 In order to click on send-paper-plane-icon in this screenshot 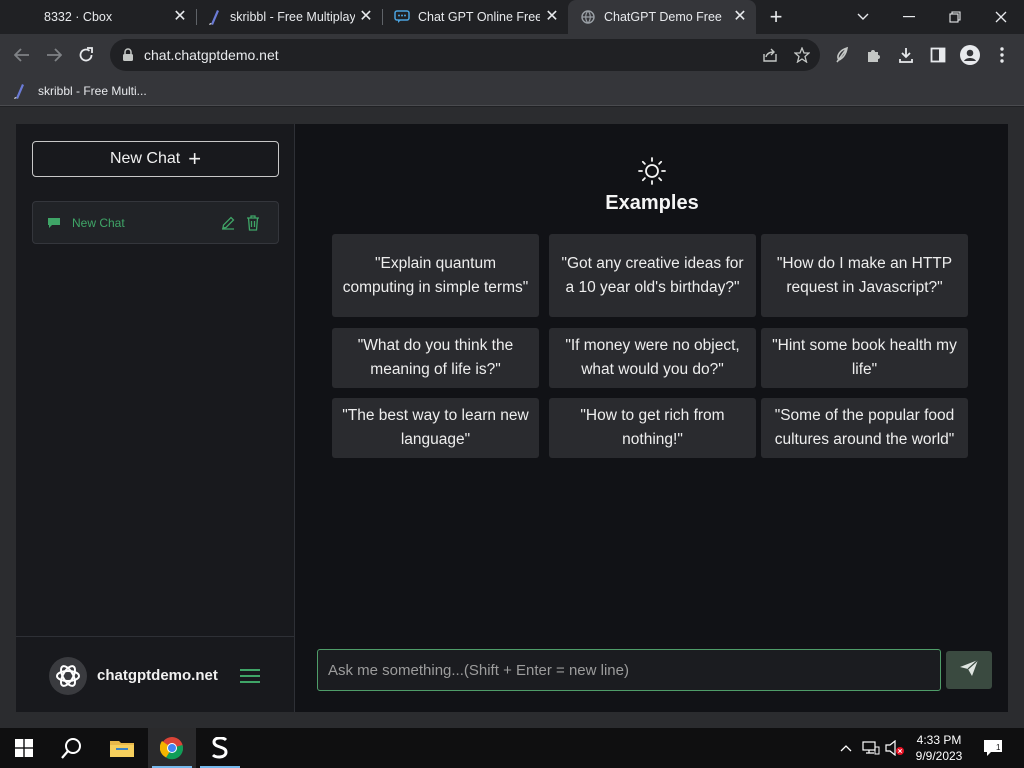, I will do `click(969, 670)`.